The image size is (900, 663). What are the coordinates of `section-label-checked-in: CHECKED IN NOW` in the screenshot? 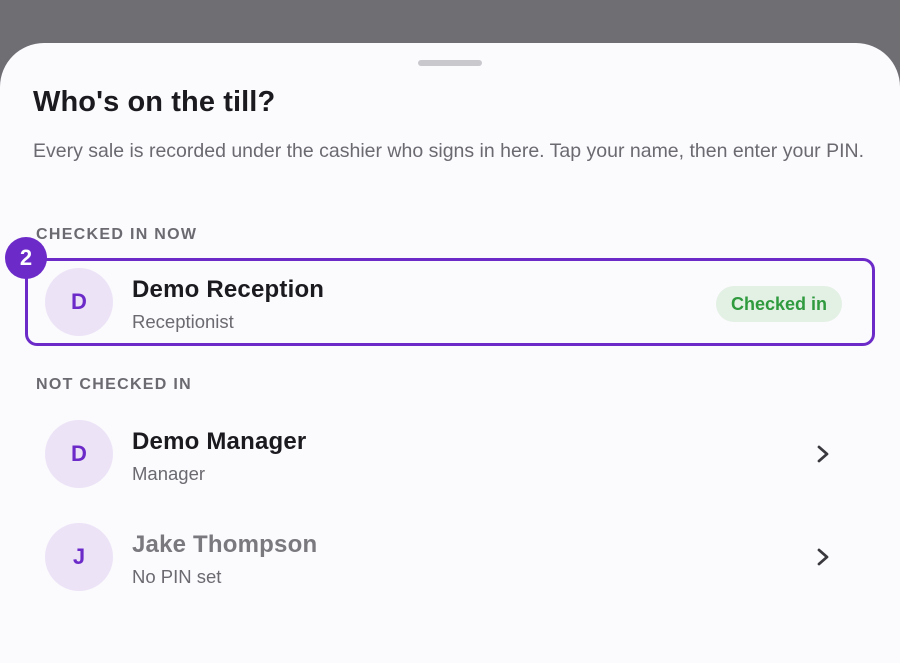 It's located at (117, 234).